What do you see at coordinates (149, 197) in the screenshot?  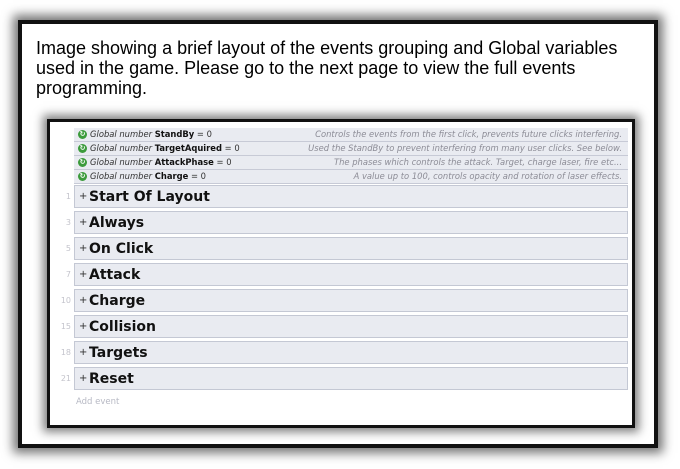 I see `group-title: Start Of Layout` at bounding box center [149, 197].